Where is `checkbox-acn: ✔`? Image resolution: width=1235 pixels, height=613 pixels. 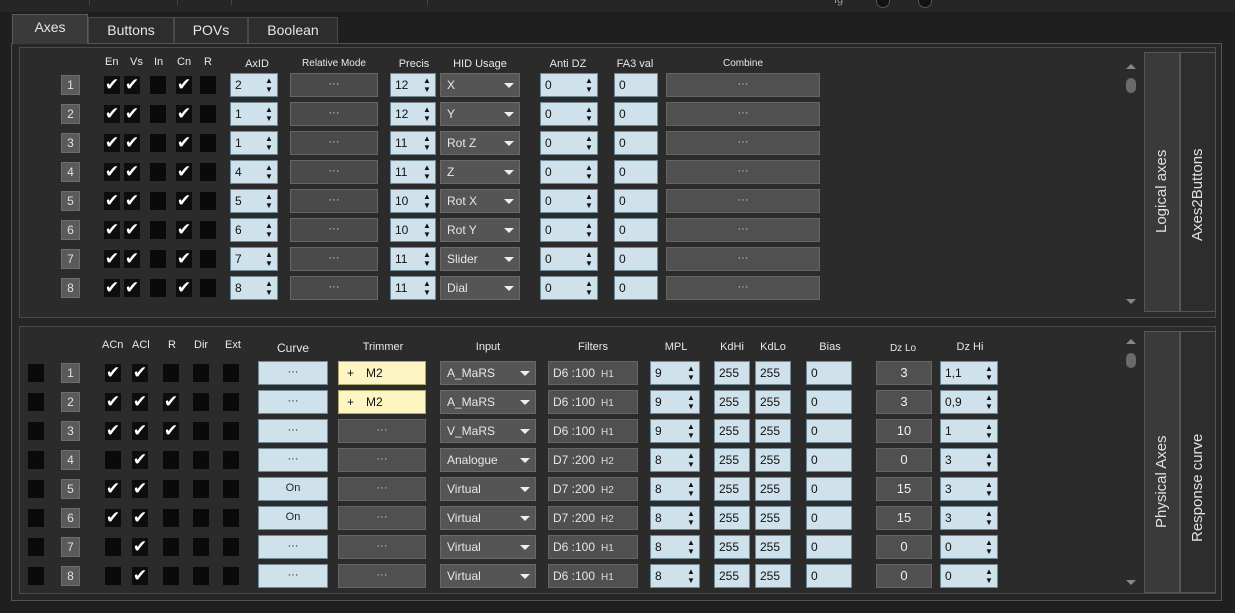 checkbox-acn: ✔ is located at coordinates (113, 518).